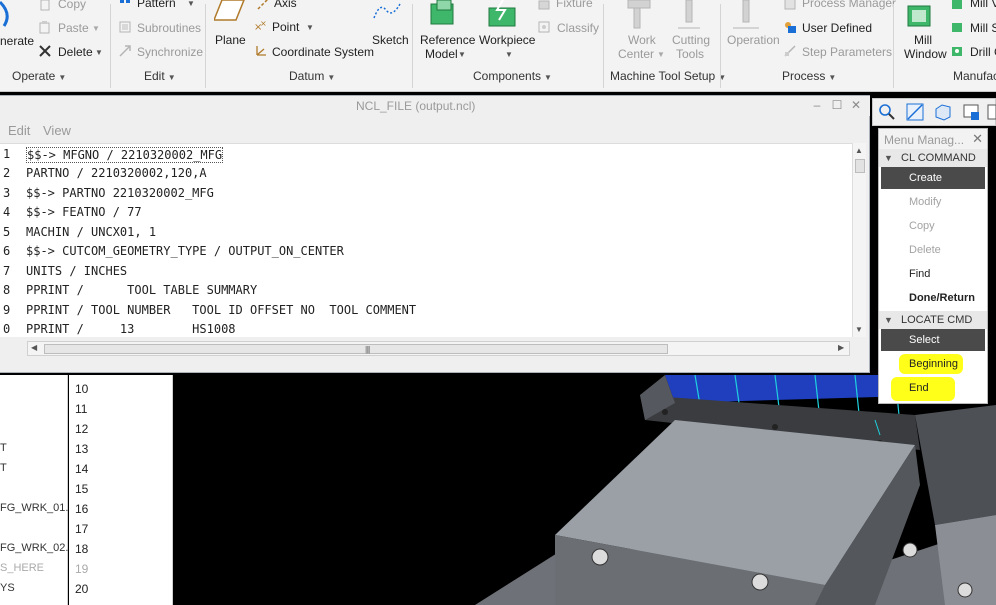  I want to click on row-number: 10, so click(82, 389).